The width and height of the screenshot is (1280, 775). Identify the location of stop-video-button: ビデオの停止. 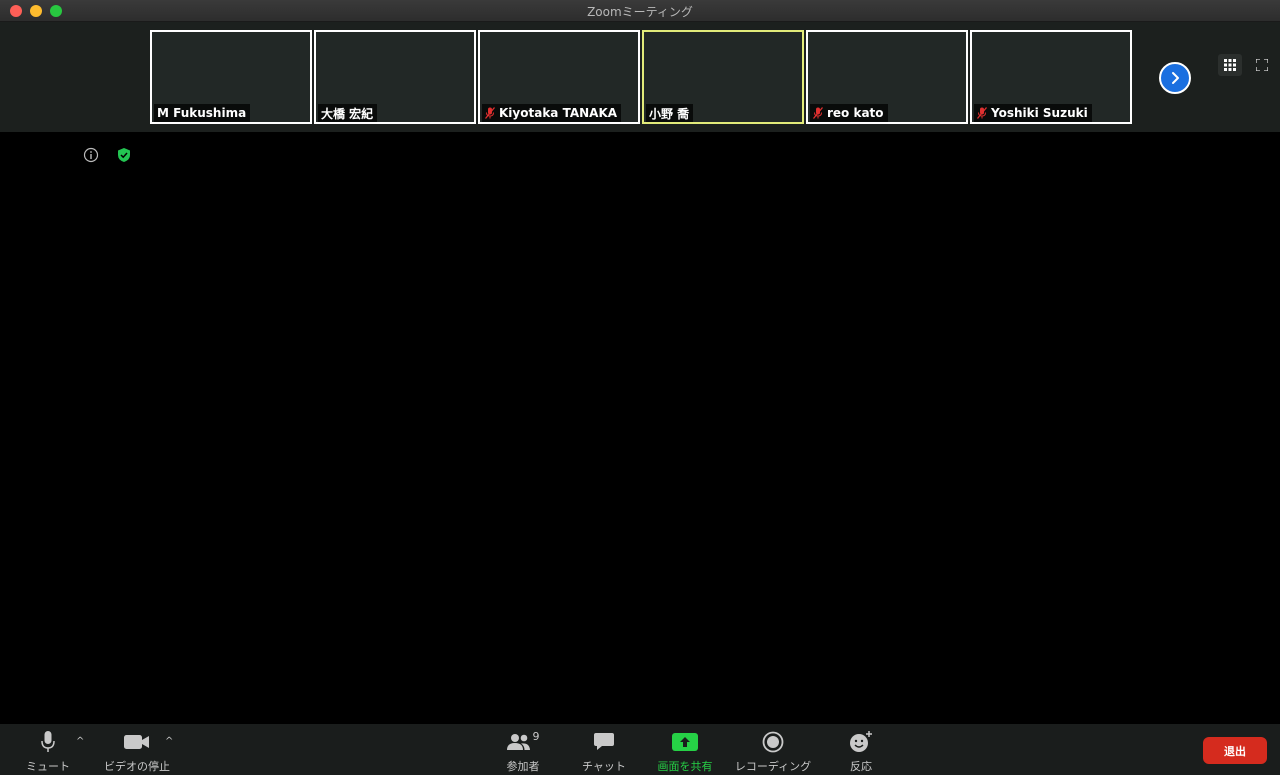
(137, 752).